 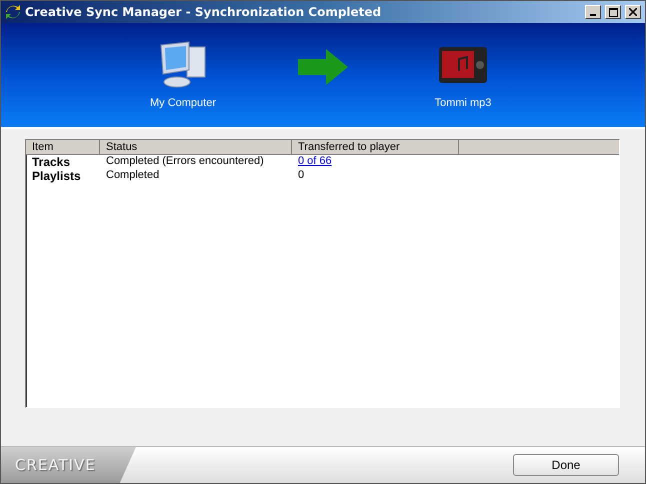 I want to click on done-button: Done, so click(x=566, y=465).